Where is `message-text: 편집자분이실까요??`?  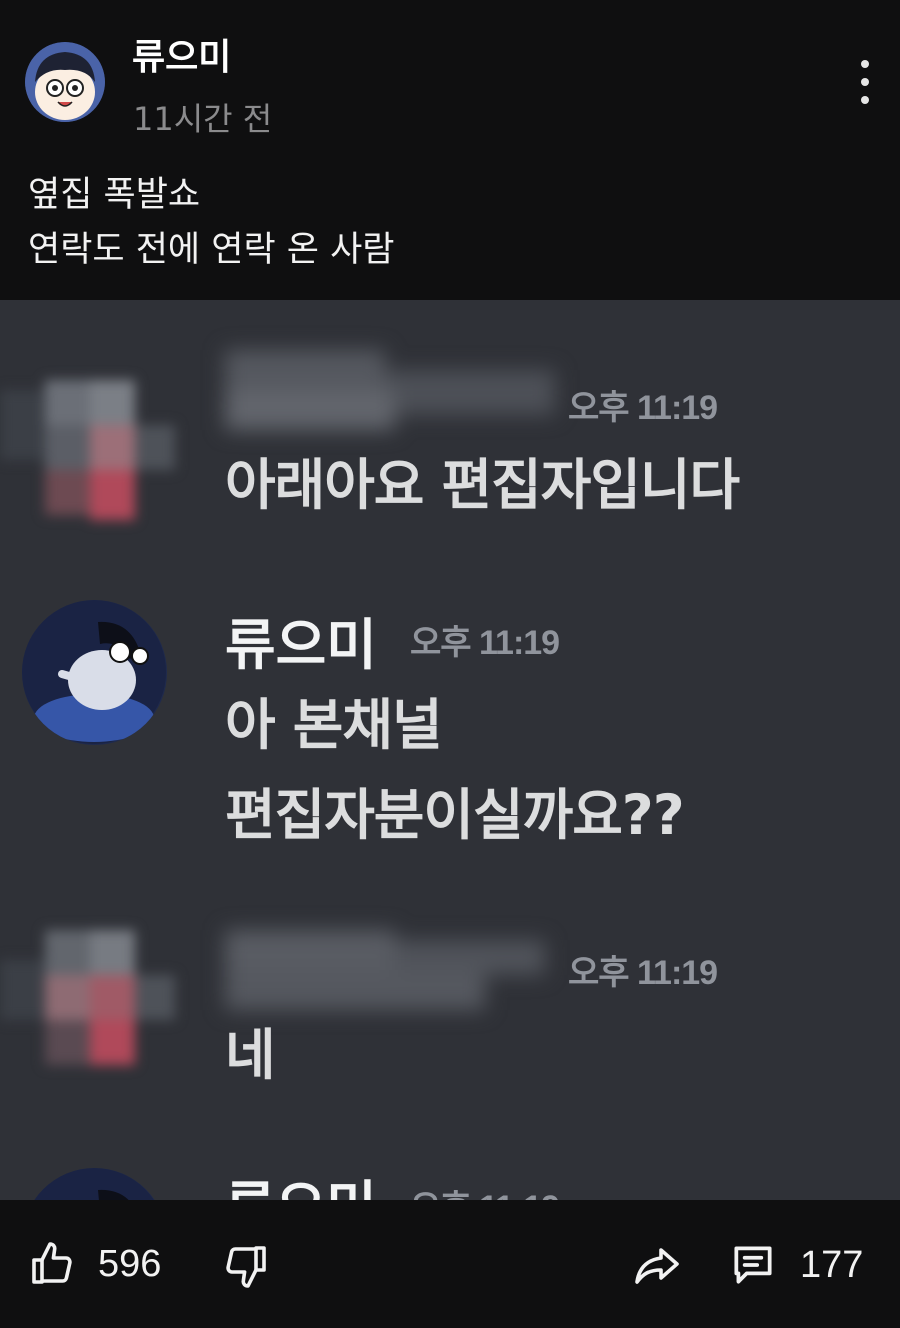
message-text: 편집자분이실까요?? is located at coordinates (455, 815).